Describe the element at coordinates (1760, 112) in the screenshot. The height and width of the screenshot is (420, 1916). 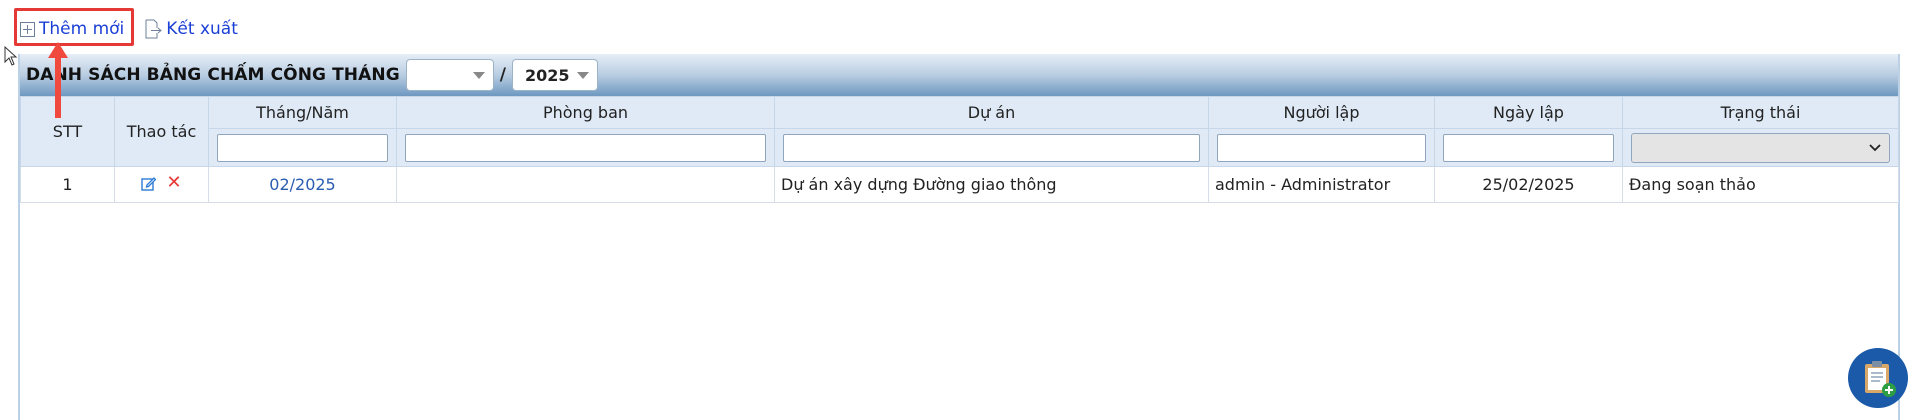
I see `col-header-status: Trạng thái` at that location.